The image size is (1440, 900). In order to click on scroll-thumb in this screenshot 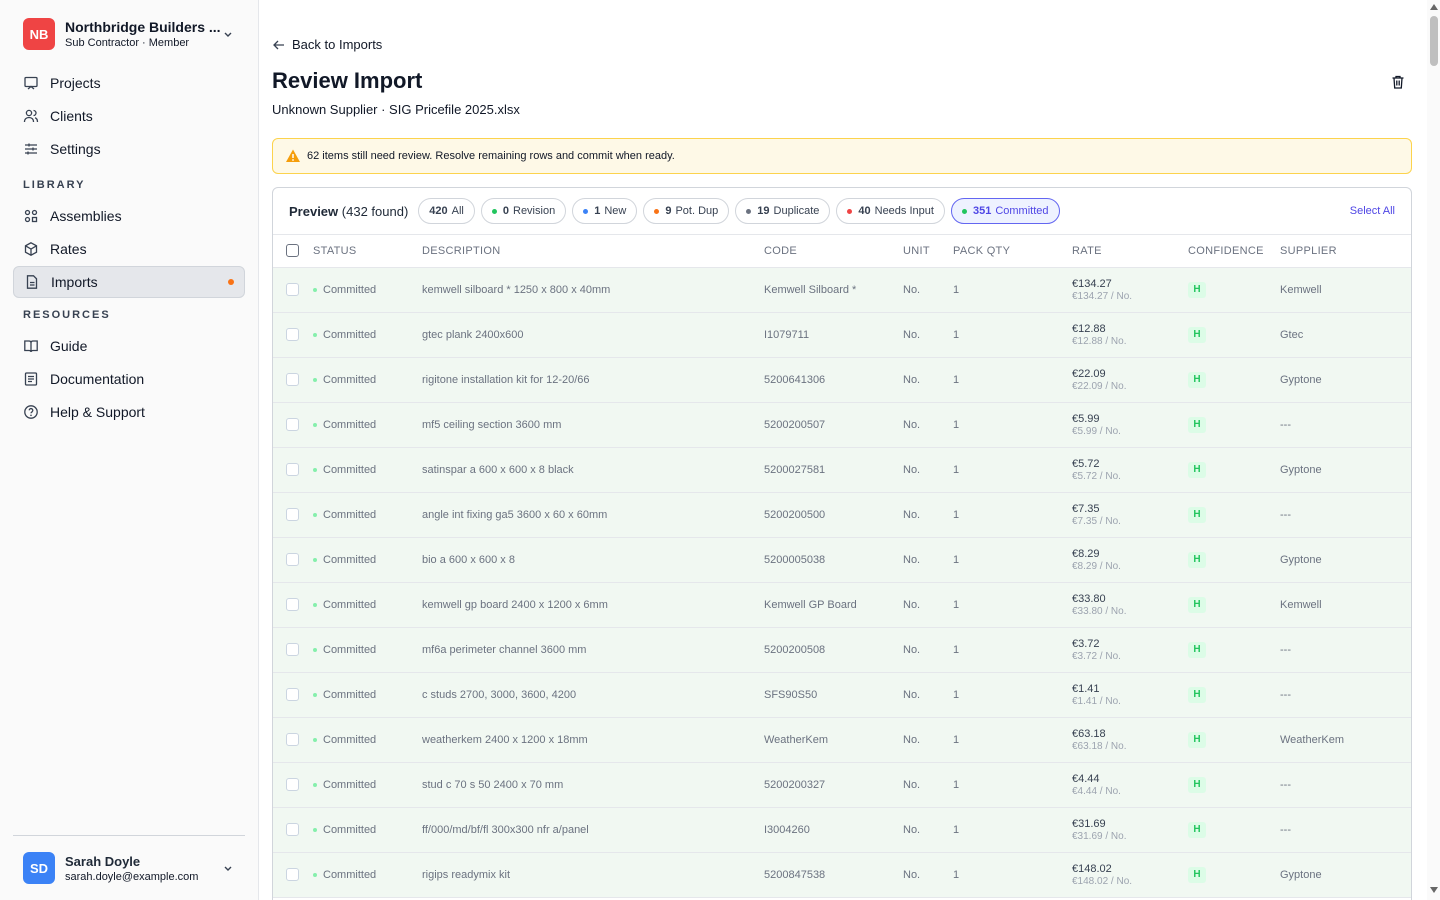, I will do `click(1434, 41)`.